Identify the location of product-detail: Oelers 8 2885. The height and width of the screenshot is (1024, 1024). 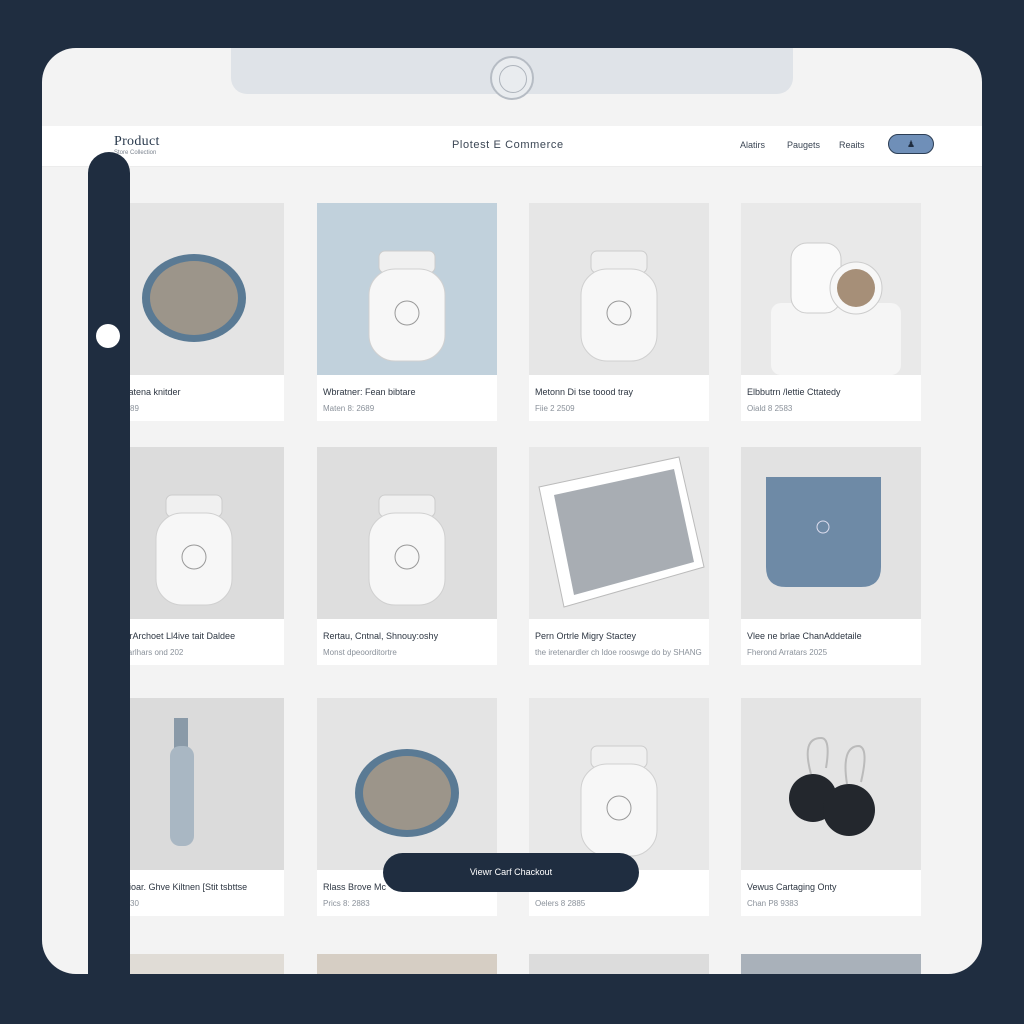
(560, 903).